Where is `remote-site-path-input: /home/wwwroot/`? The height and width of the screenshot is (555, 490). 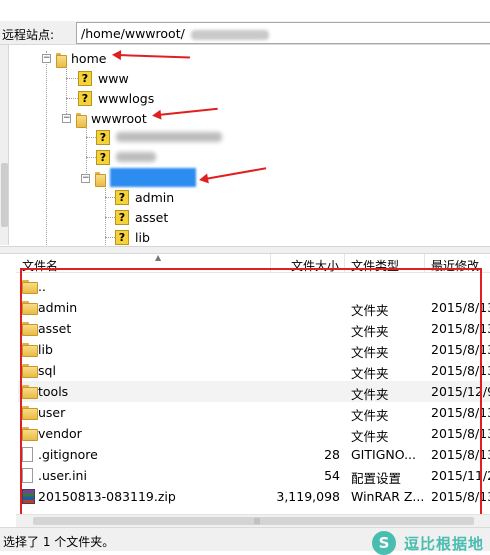
remote-site-path-input: /home/wwwroot/ is located at coordinates (283, 33).